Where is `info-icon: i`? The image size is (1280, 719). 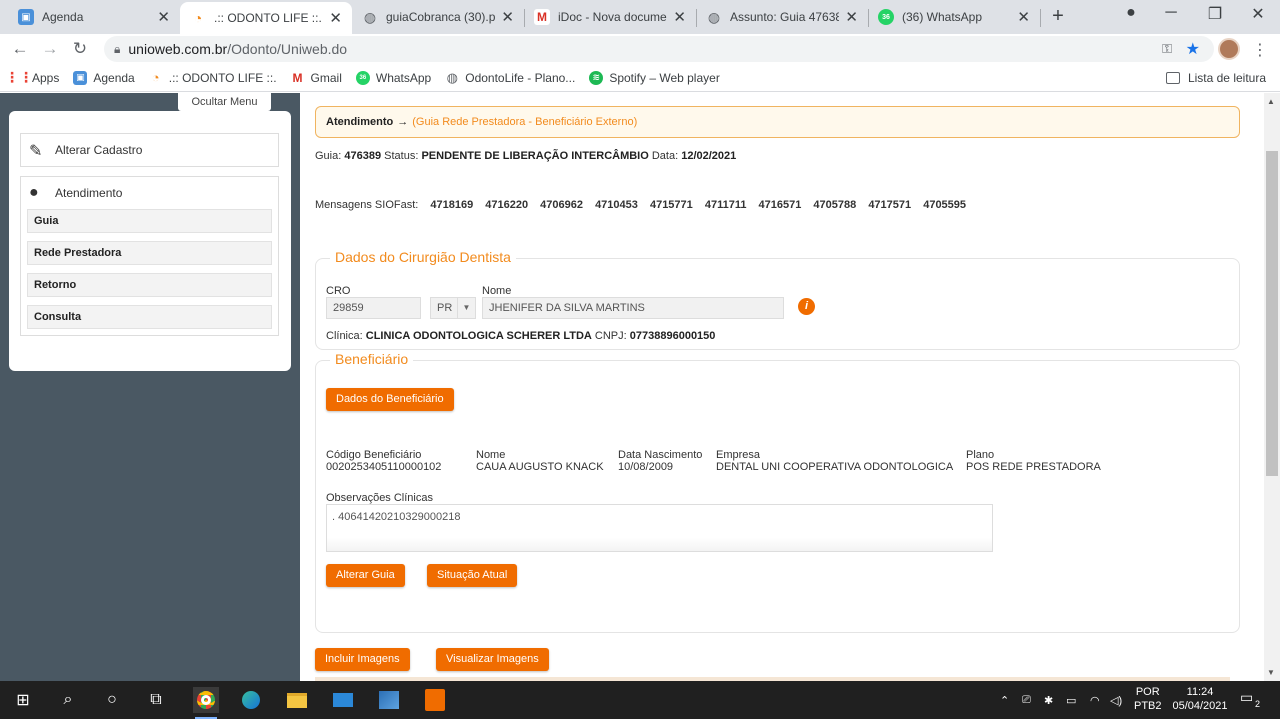 info-icon: i is located at coordinates (806, 306).